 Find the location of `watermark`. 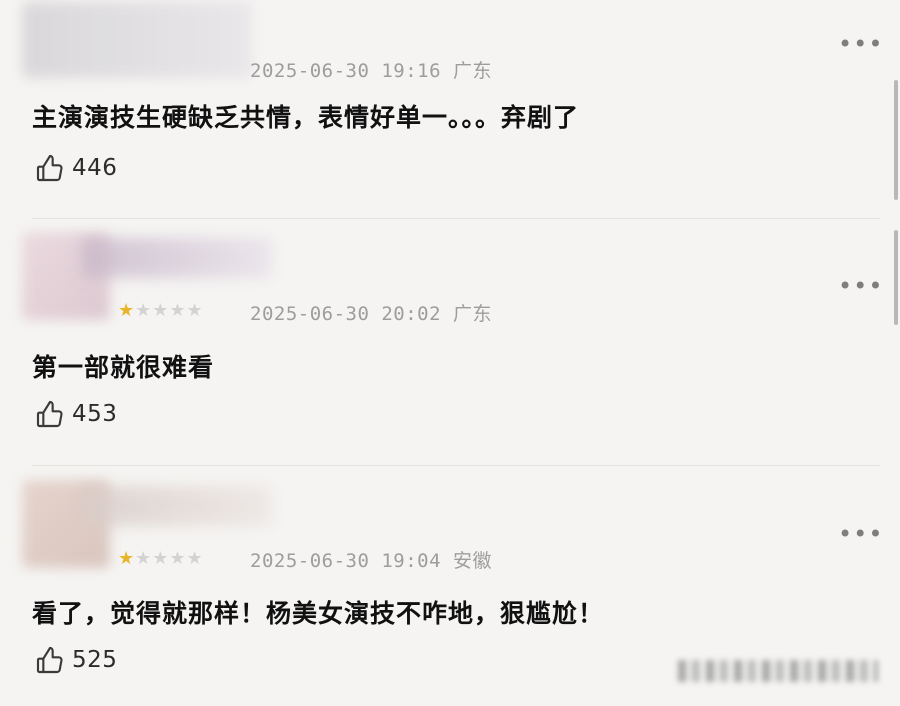

watermark is located at coordinates (778, 671).